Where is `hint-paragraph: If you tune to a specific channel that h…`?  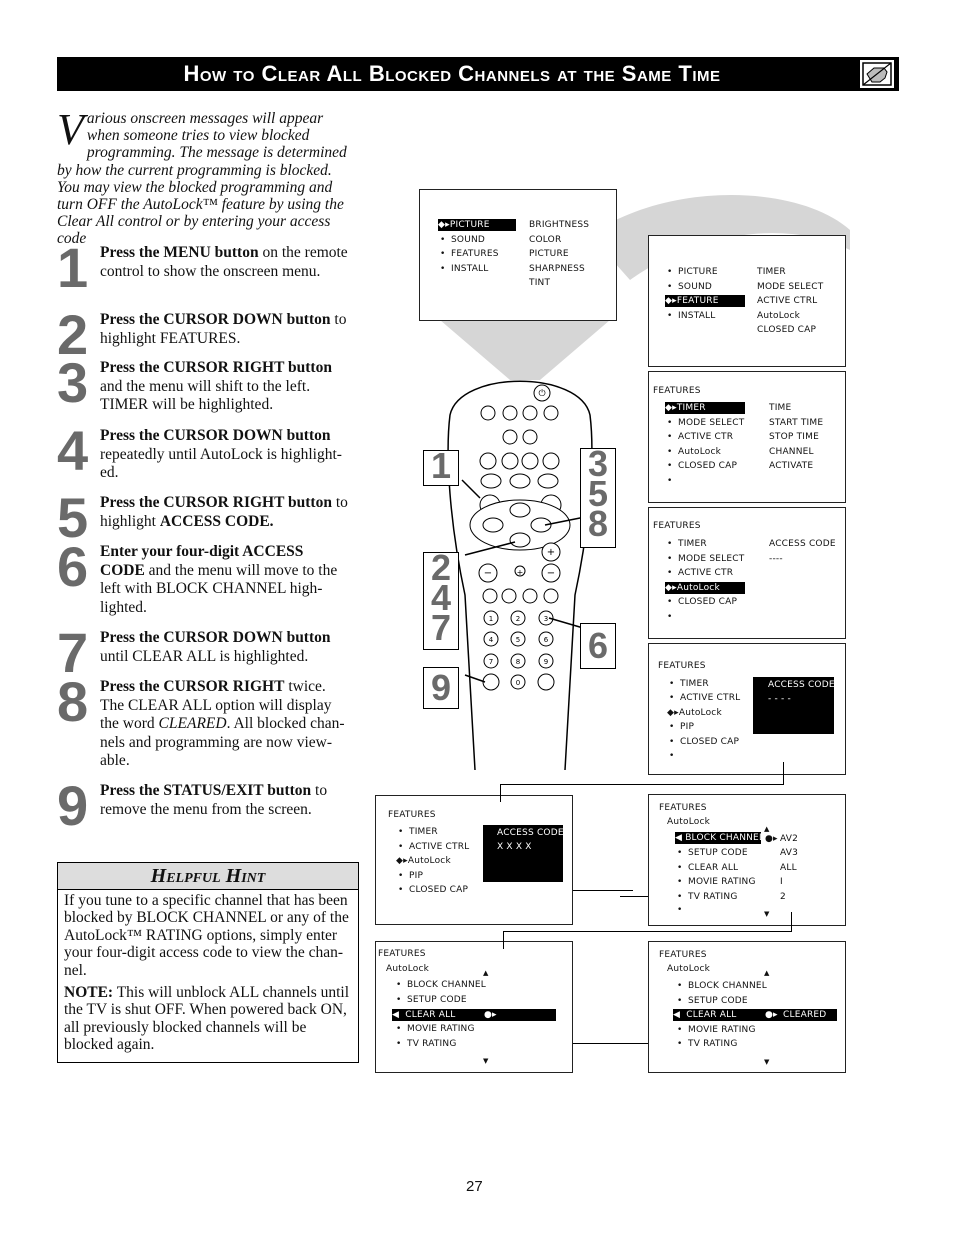 hint-paragraph: If you tune to a specific channel that h… is located at coordinates (206, 935).